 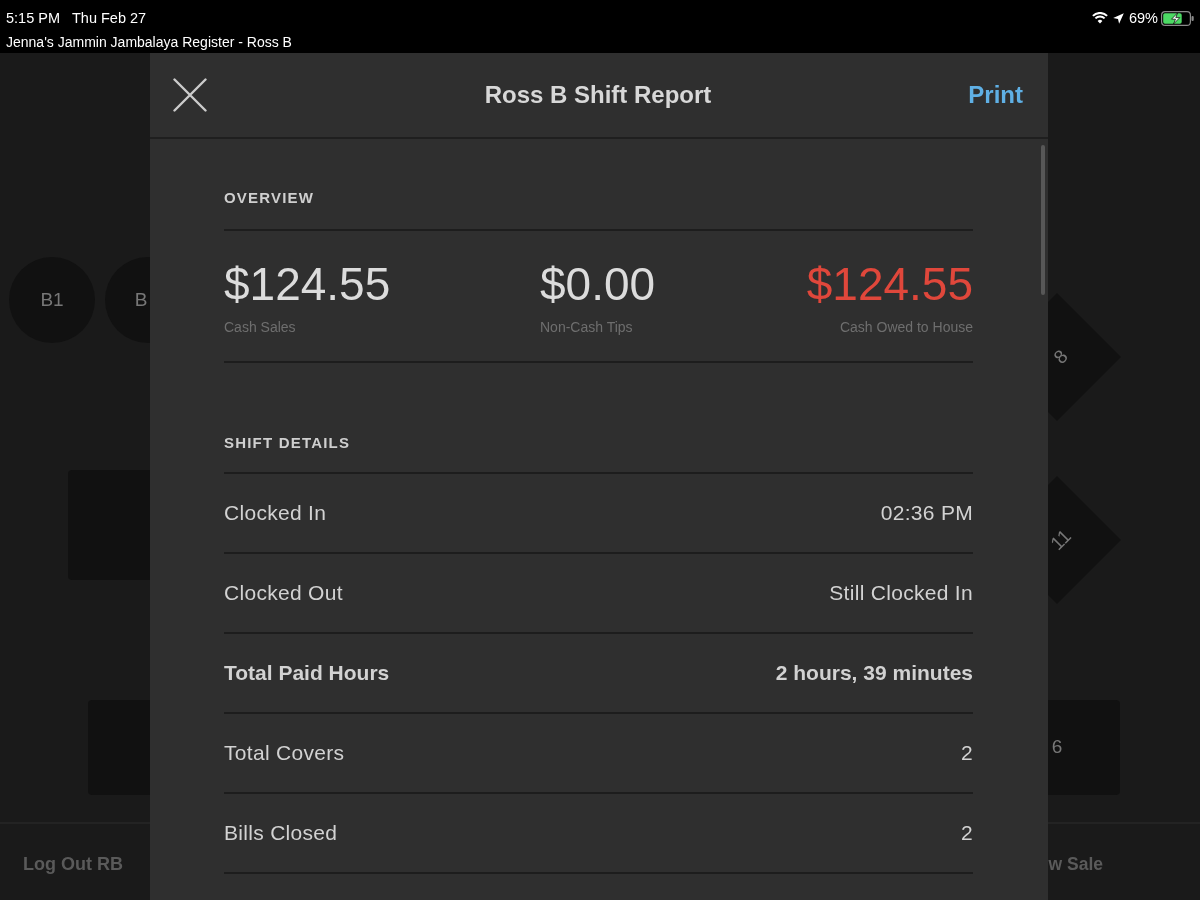 What do you see at coordinates (284, 753) in the screenshot?
I see `detail-label: Total Covers` at bounding box center [284, 753].